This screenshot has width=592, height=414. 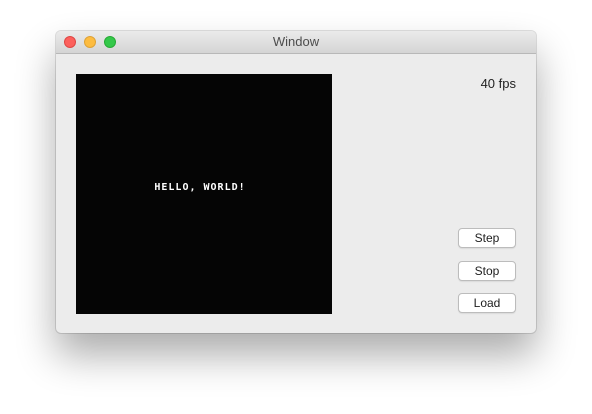 I want to click on stop-button: Stop, so click(x=487, y=271).